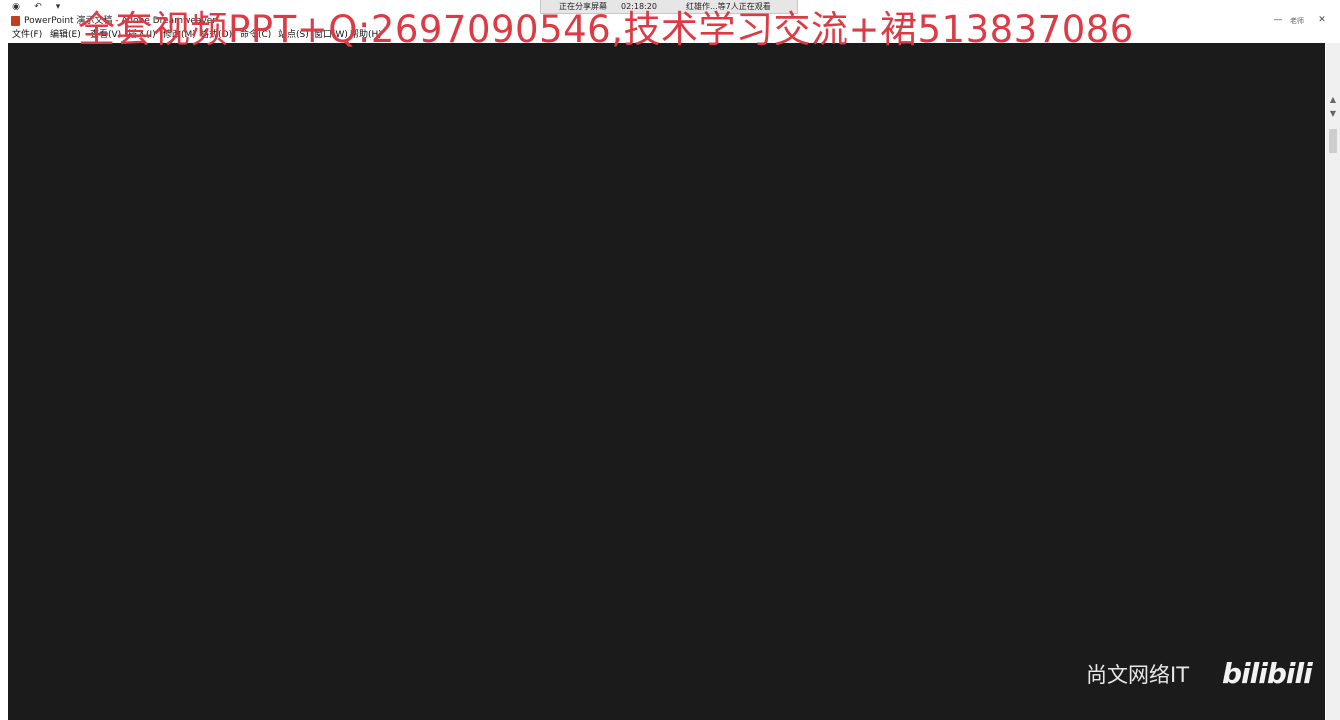 This screenshot has width=1340, height=720. Describe the element at coordinates (1333, 100) in the screenshot. I see `scroll-up-icon: ▲` at that location.